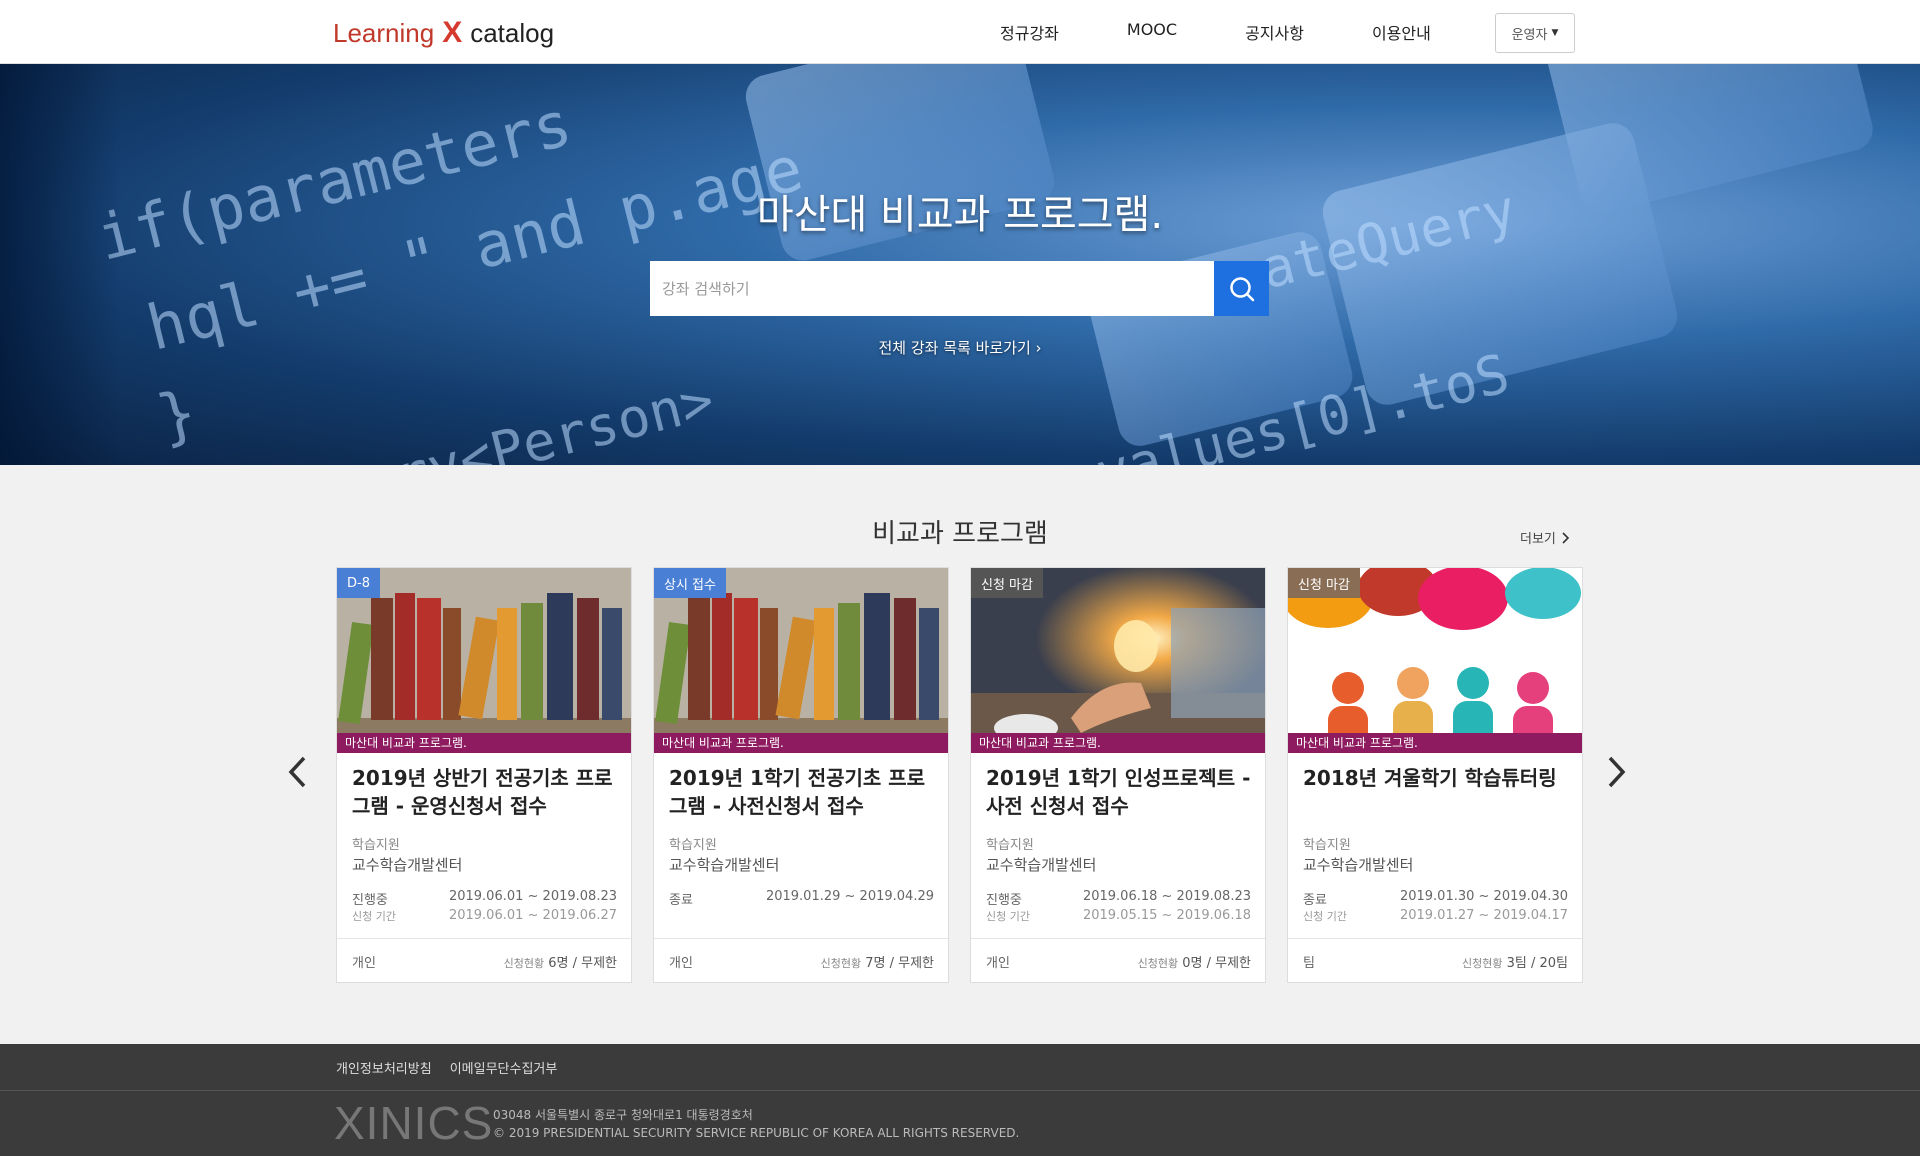 The height and width of the screenshot is (1156, 1920). I want to click on footer-links: 개인정보처리방침 이메일무단수집거부, so click(455, 1067).